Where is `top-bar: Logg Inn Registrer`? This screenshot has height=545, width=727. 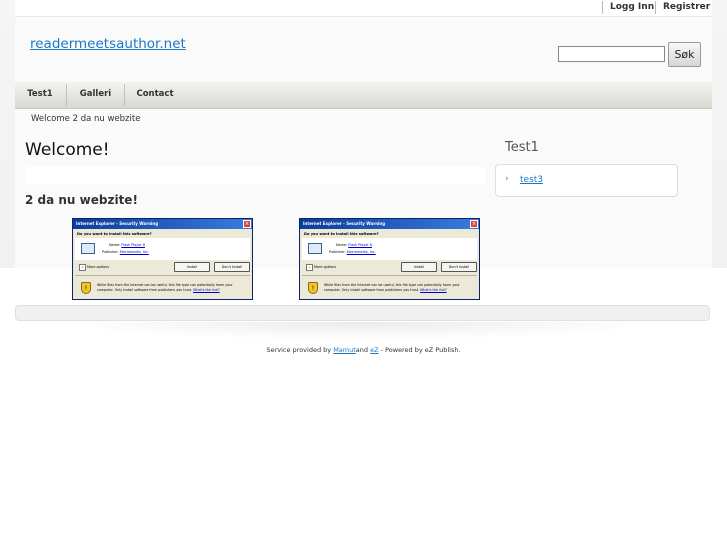 top-bar: Logg Inn Registrer is located at coordinates (363, 8).